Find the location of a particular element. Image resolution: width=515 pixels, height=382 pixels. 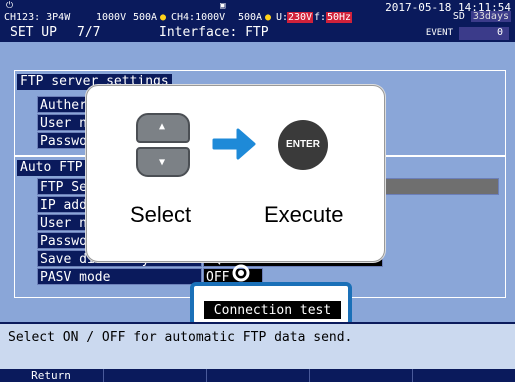

ch123-voltage: 1000V is located at coordinates (111, 17).